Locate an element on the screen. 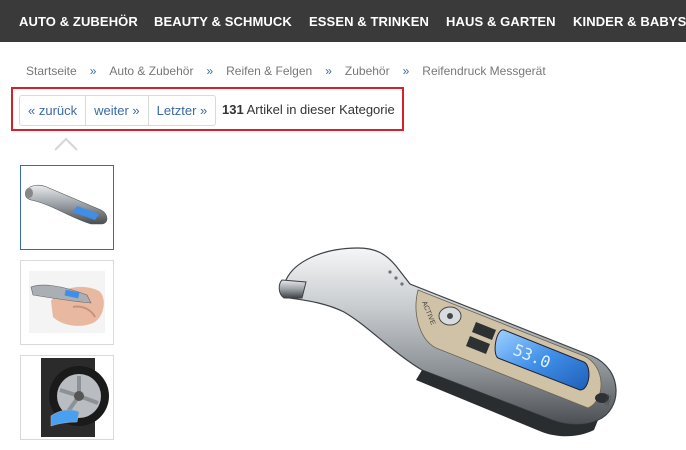  thumbnail-gauge-in-hand is located at coordinates (67, 302).